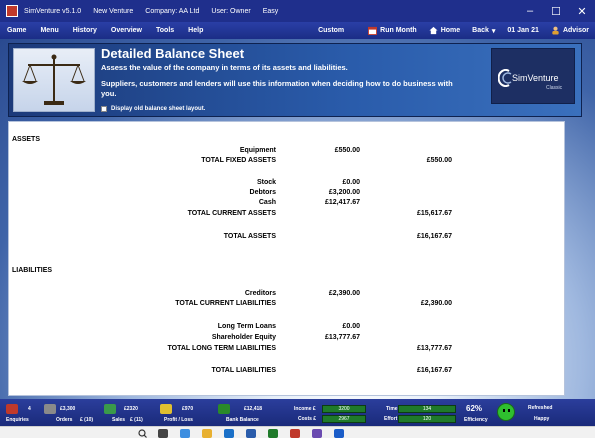  I want to click on enquiries-label: Enquiries, so click(17, 420).